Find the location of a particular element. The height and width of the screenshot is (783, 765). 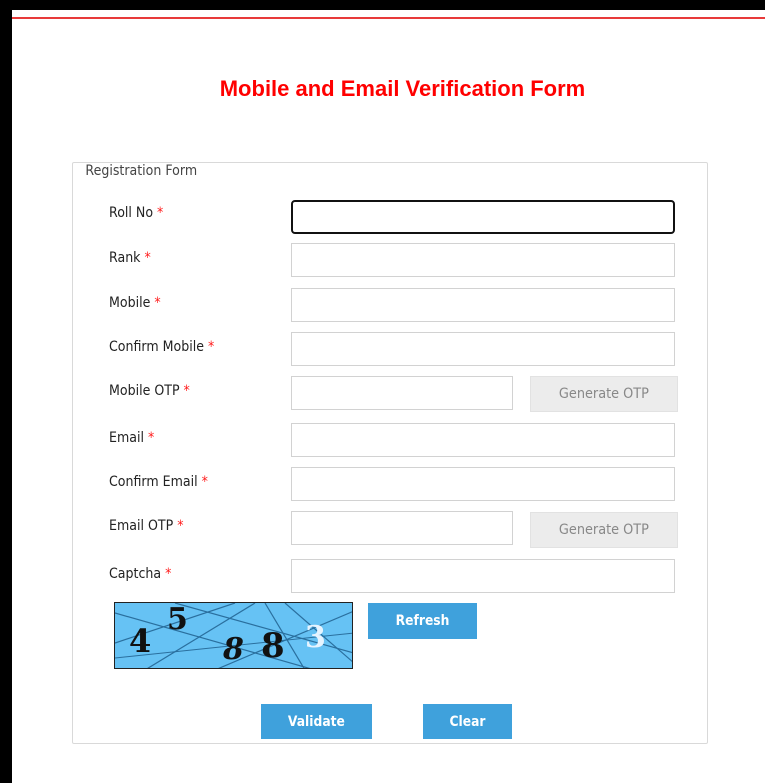

clear-button: Clear is located at coordinates (467, 721).